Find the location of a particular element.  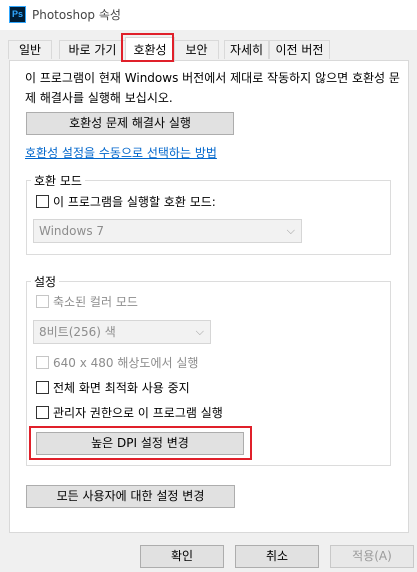

tab-shortcut: 바로 가기 is located at coordinates (92, 49).